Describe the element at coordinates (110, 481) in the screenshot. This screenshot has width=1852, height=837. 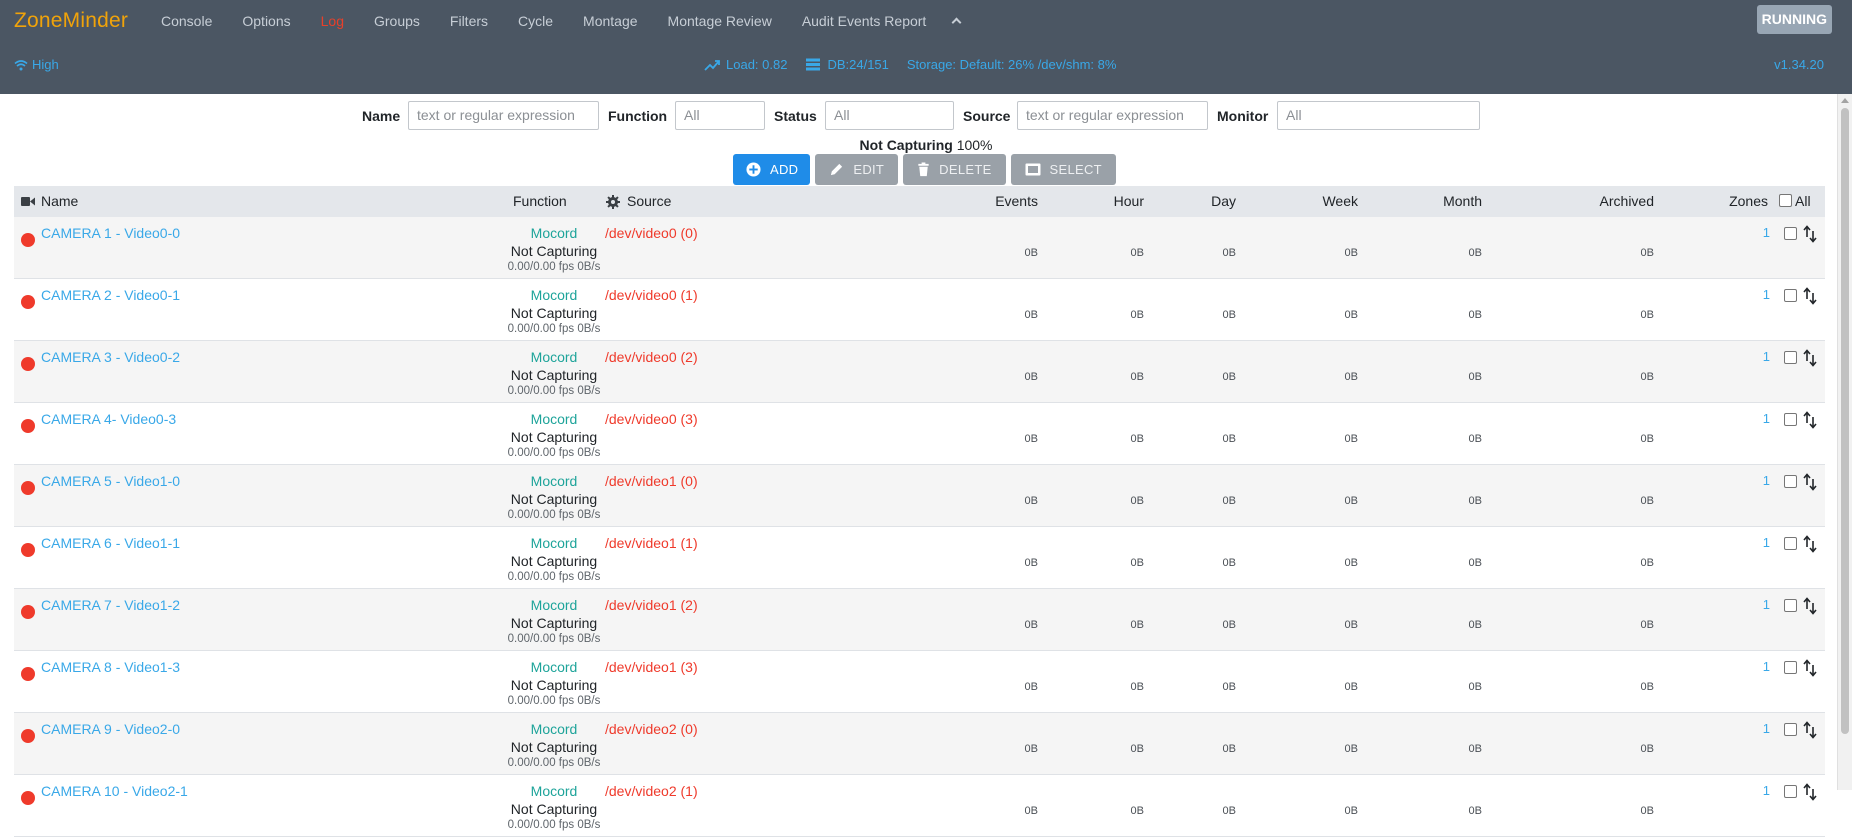
I see `monitor-name-link: CAMERA 5 - Video1-0` at that location.